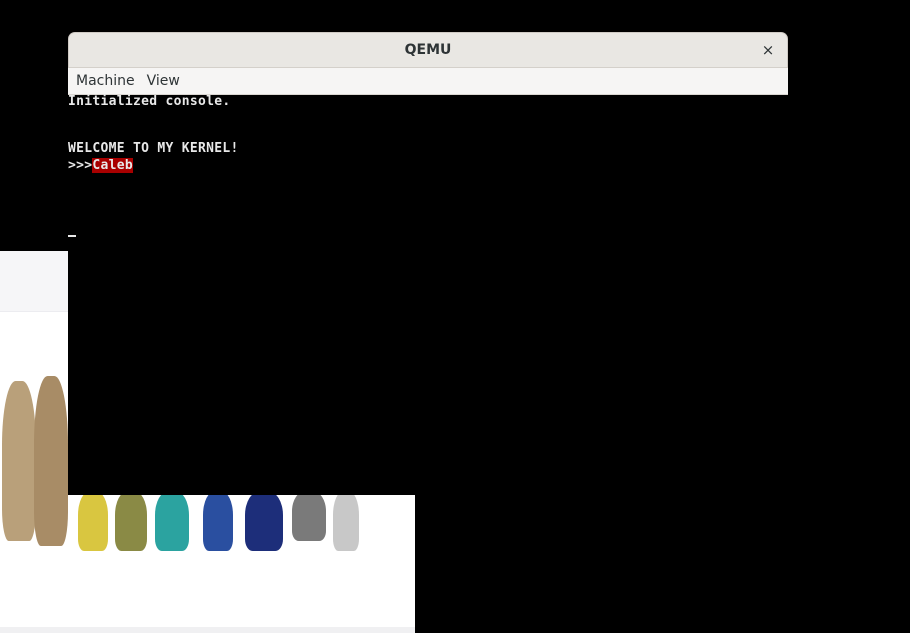 The height and width of the screenshot is (633, 910). Describe the element at coordinates (428, 81) in the screenshot. I see `menubar: Machine View` at that location.